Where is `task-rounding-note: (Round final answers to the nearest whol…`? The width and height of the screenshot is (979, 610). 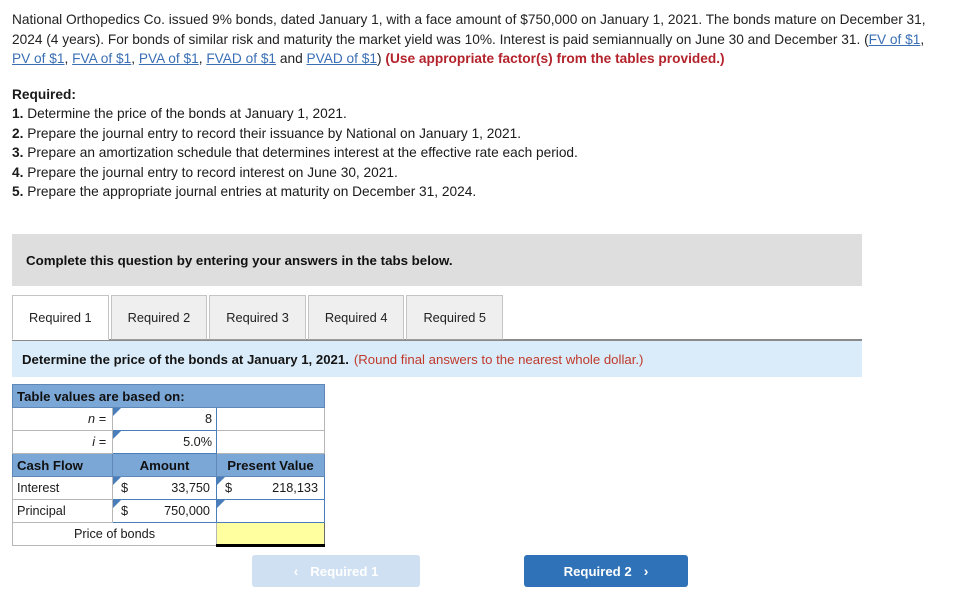
task-rounding-note: (Round final answers to the nearest whol… is located at coordinates (498, 359).